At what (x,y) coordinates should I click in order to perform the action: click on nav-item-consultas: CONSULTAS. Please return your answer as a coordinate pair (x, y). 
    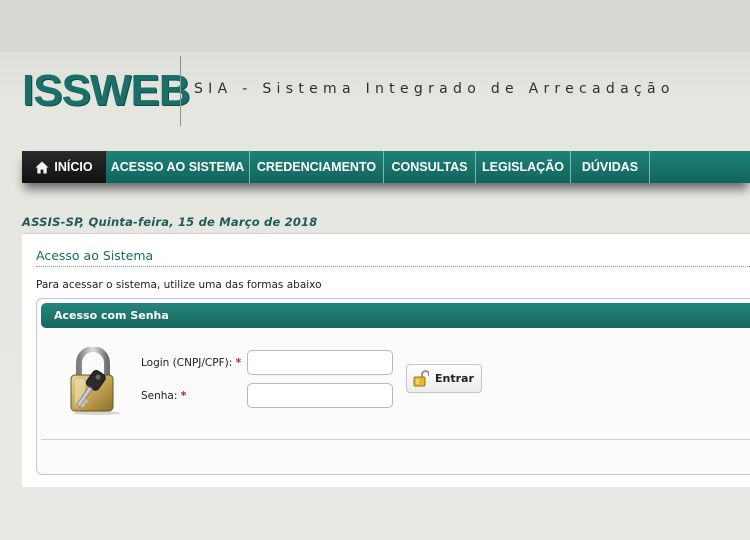
    Looking at the image, I should click on (430, 167).